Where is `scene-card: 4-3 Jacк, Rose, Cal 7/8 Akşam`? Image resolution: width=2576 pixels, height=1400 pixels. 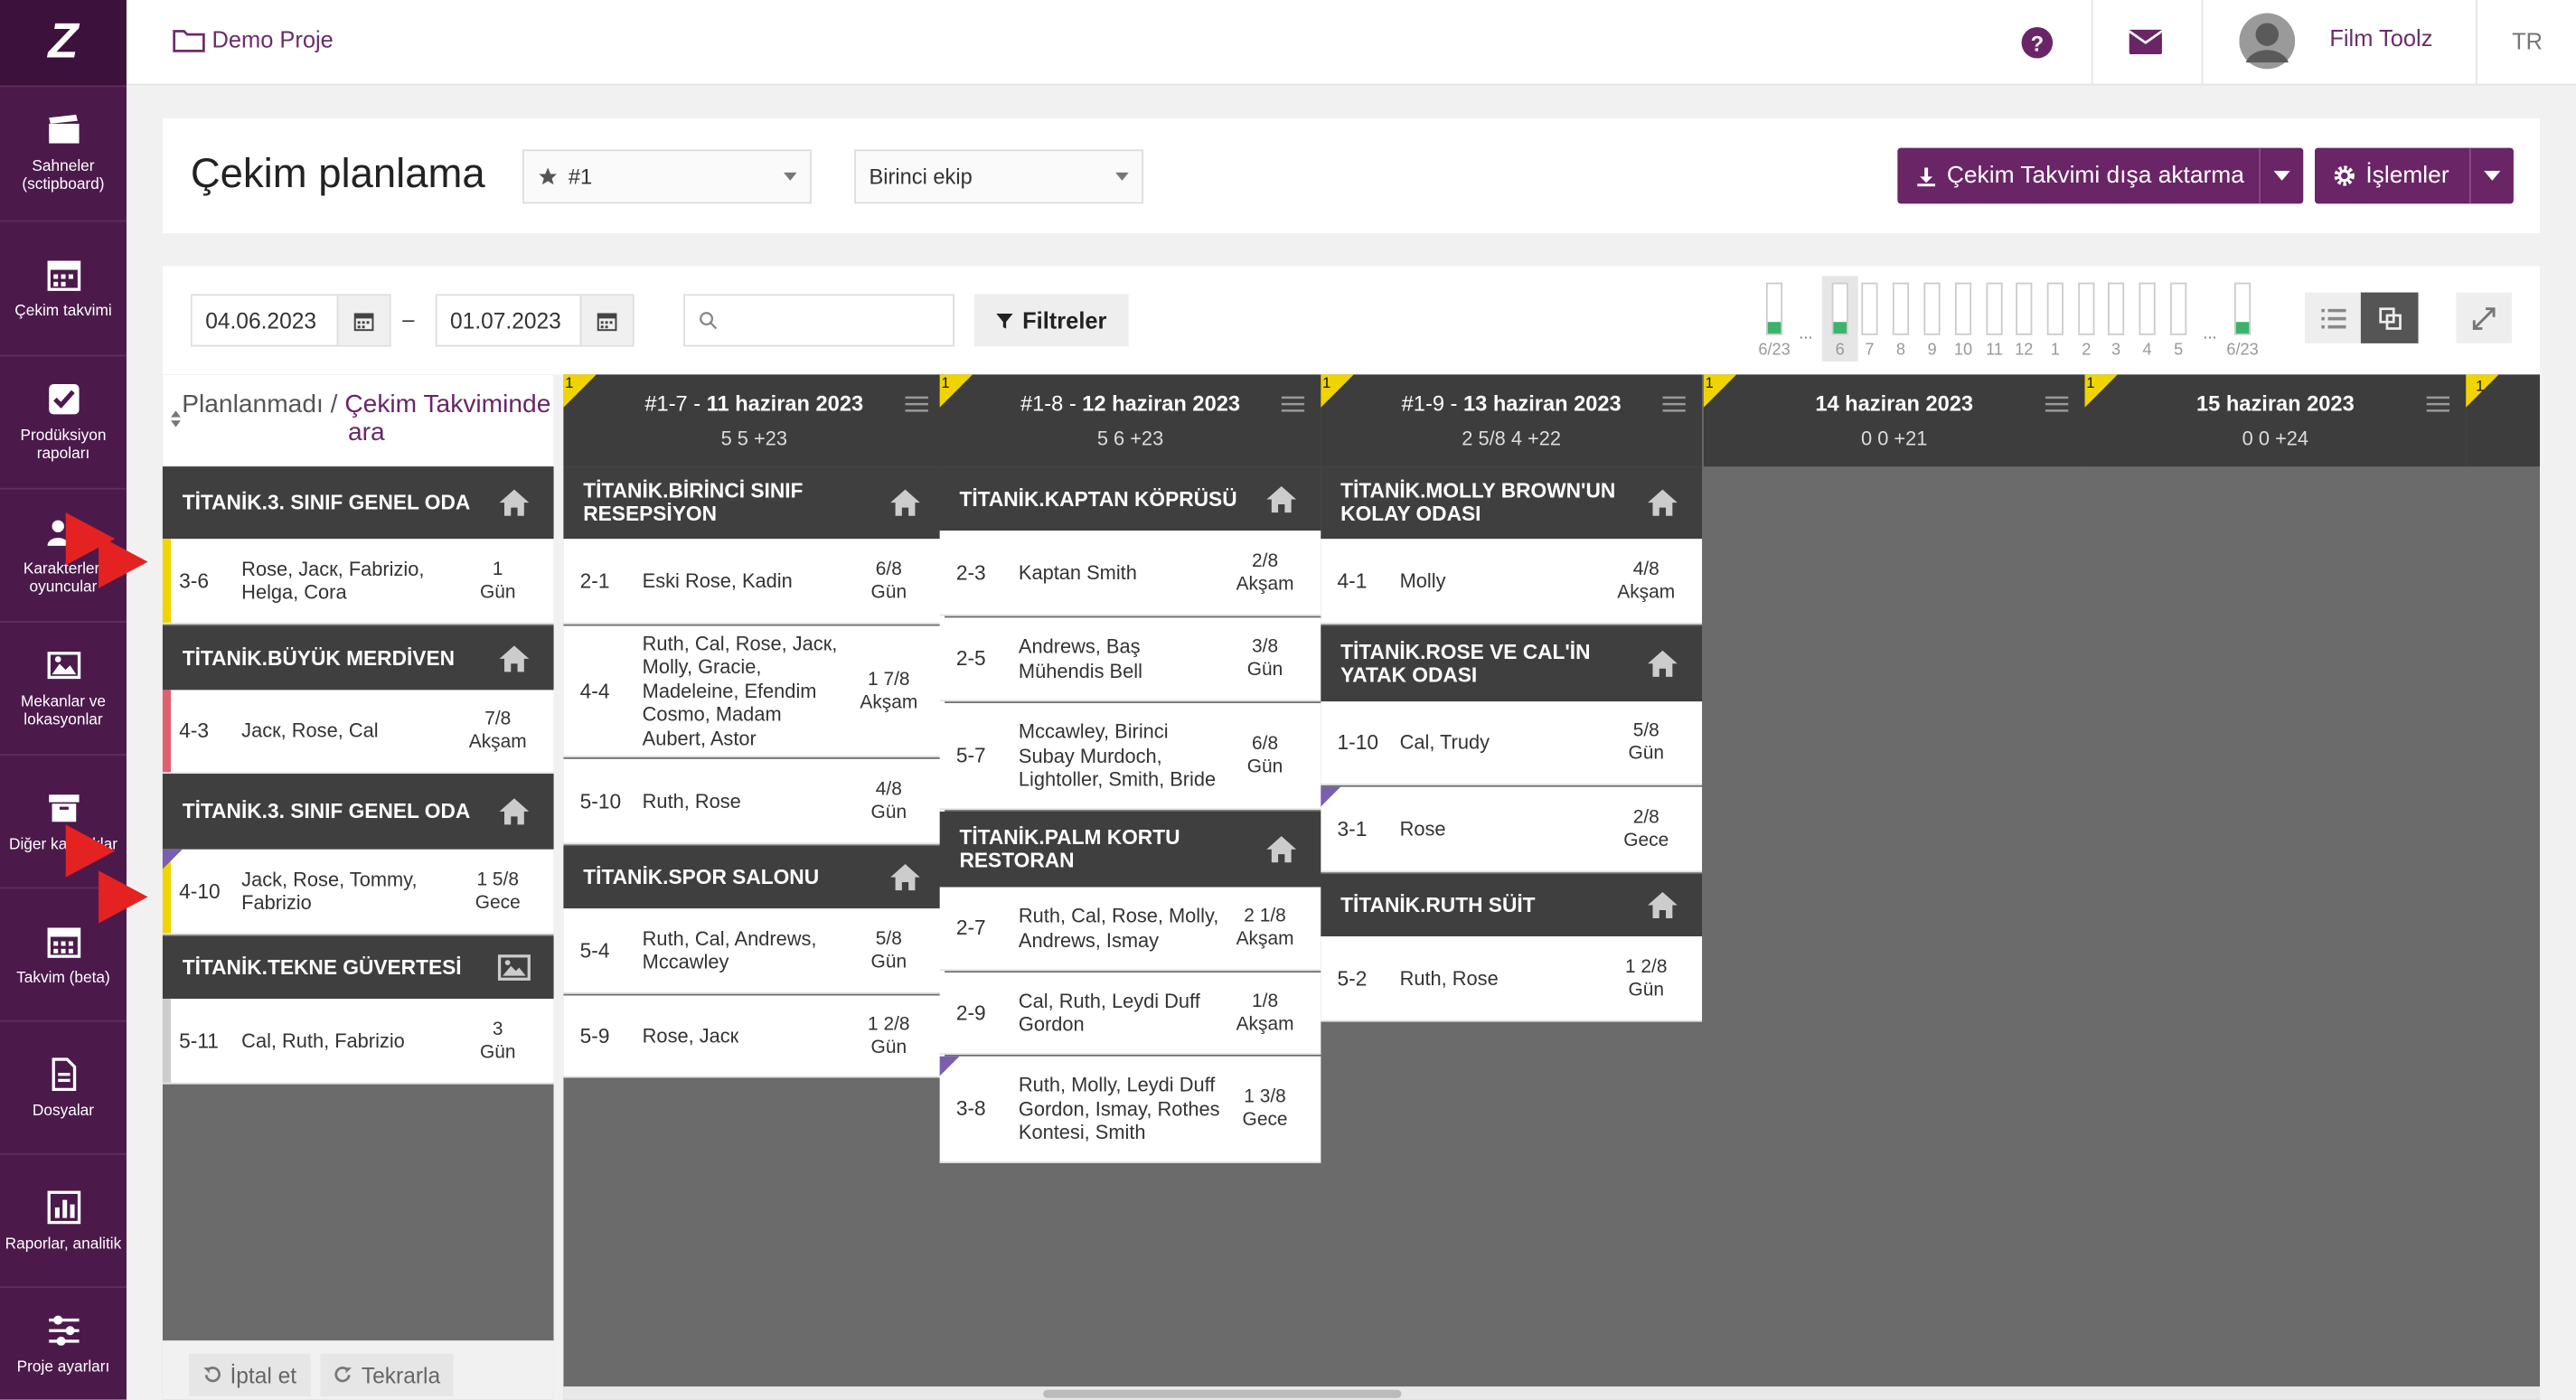
scene-card: 4-3 Jacк, Rose, Cal 7/8 Akşam is located at coordinates (358, 732).